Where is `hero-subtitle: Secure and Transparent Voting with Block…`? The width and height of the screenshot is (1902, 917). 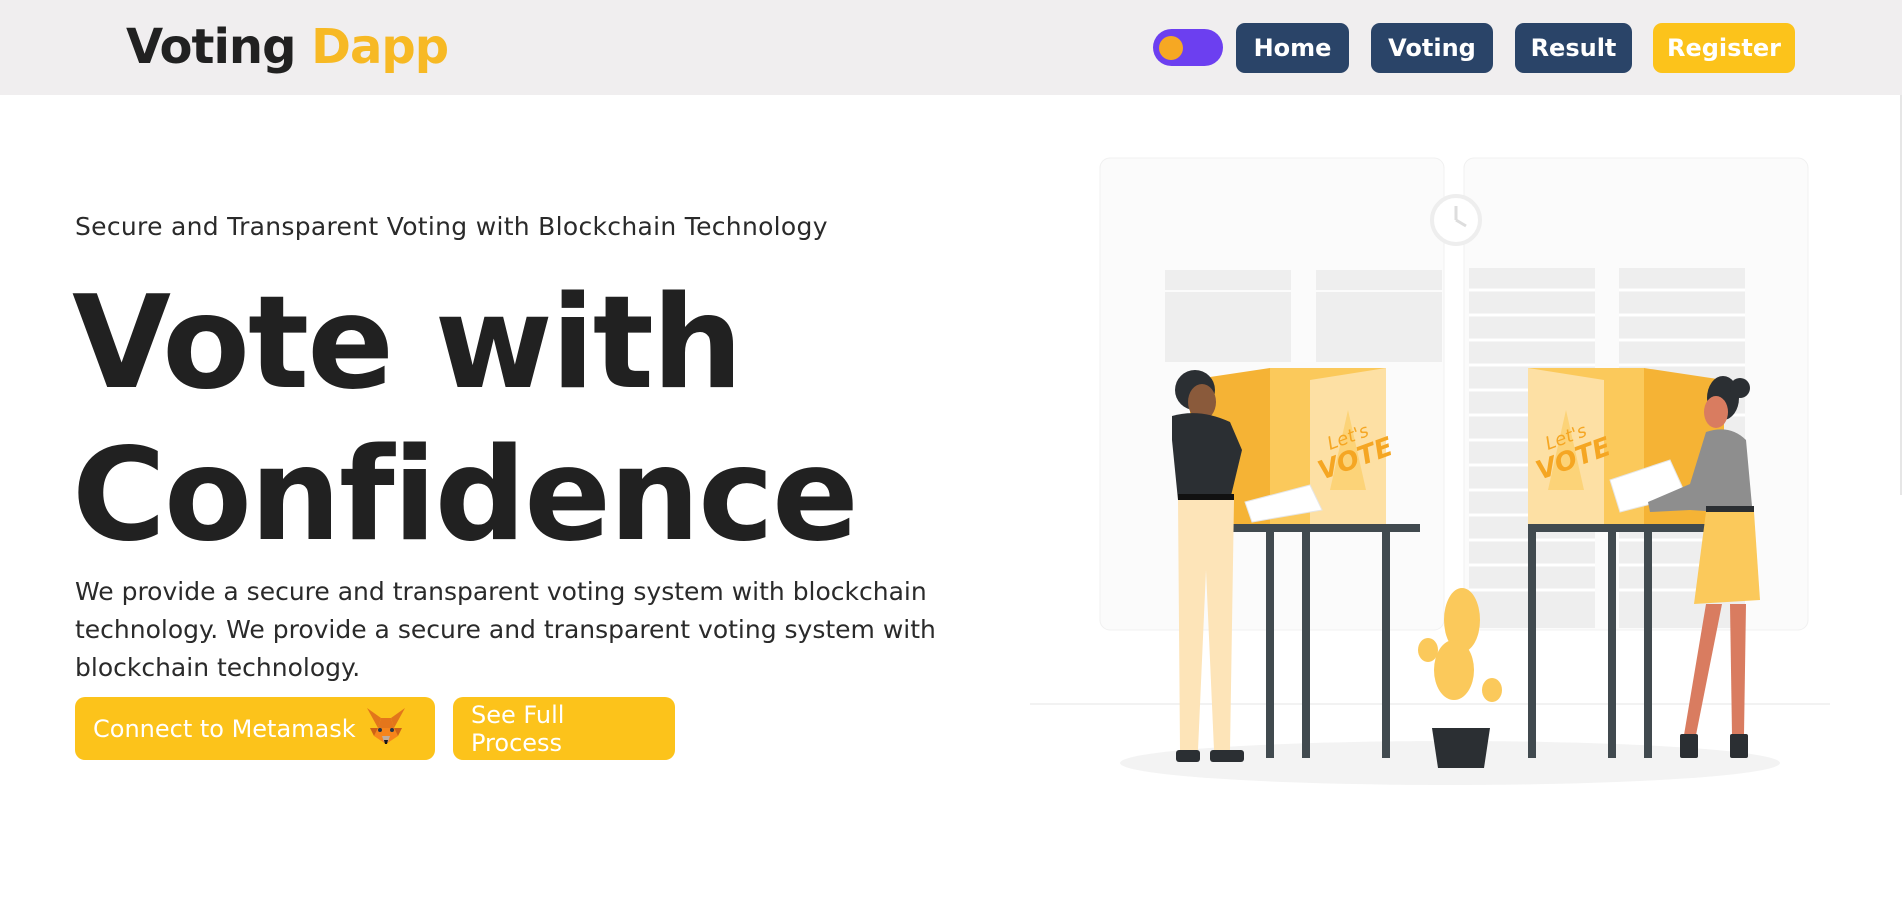
hero-subtitle: Secure and Transparent Voting with Block… is located at coordinates (451, 226).